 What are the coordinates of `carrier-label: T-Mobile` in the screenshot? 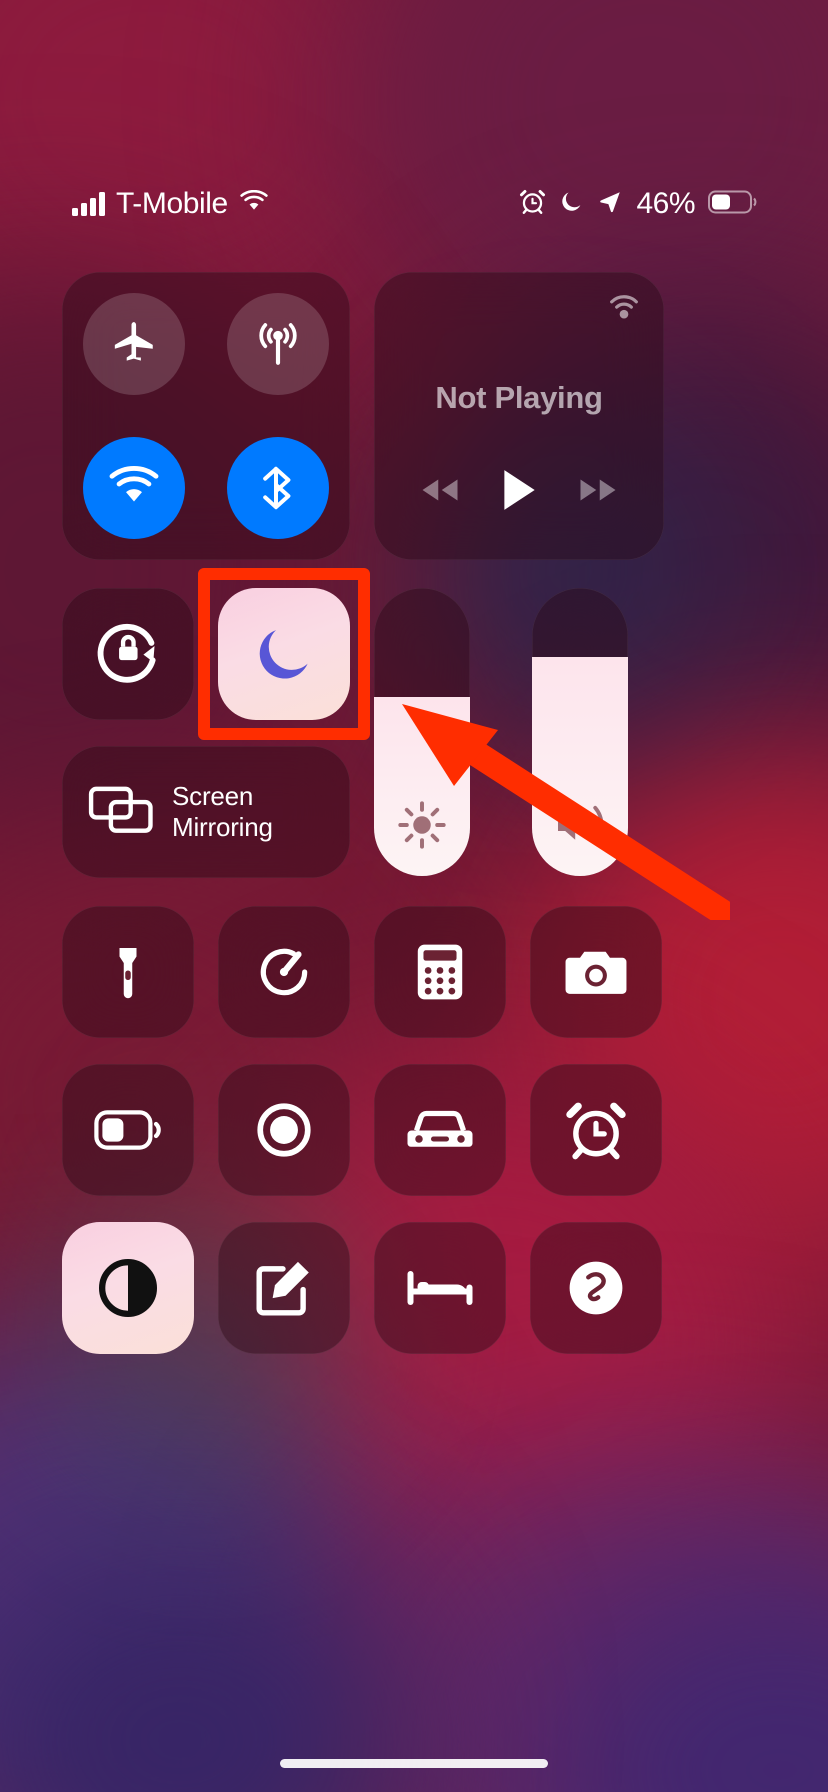 It's located at (172, 203).